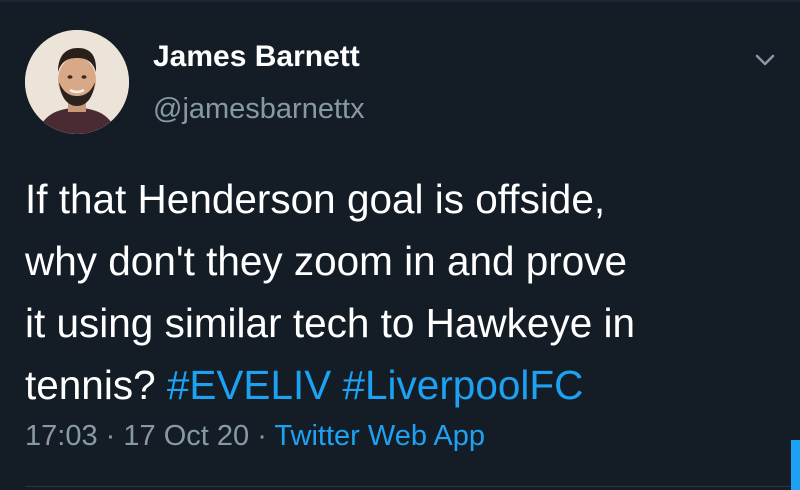 The width and height of the screenshot is (800, 490). What do you see at coordinates (90, 385) in the screenshot?
I see `tweet-line-text: tennis?` at bounding box center [90, 385].